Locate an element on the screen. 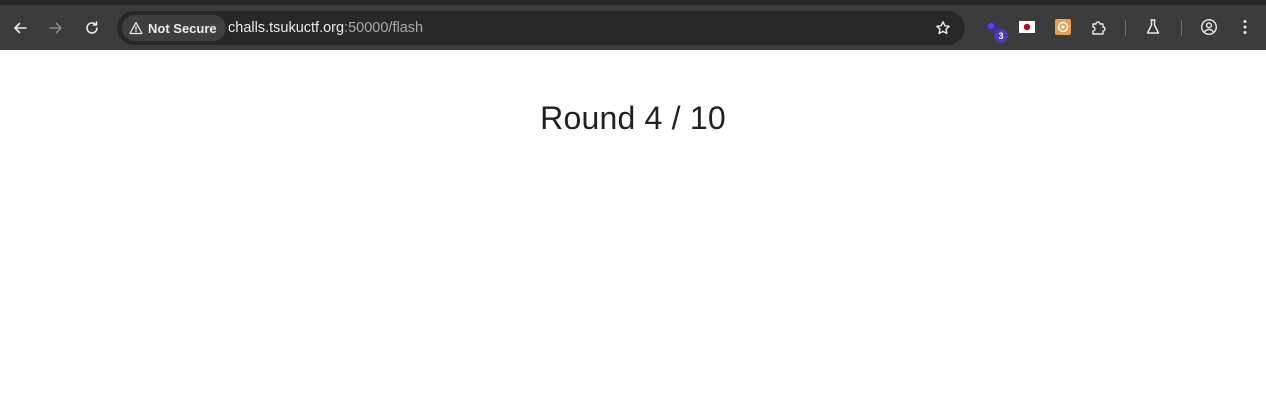 The image size is (1266, 407). bookmark-star-button is located at coordinates (943, 28).